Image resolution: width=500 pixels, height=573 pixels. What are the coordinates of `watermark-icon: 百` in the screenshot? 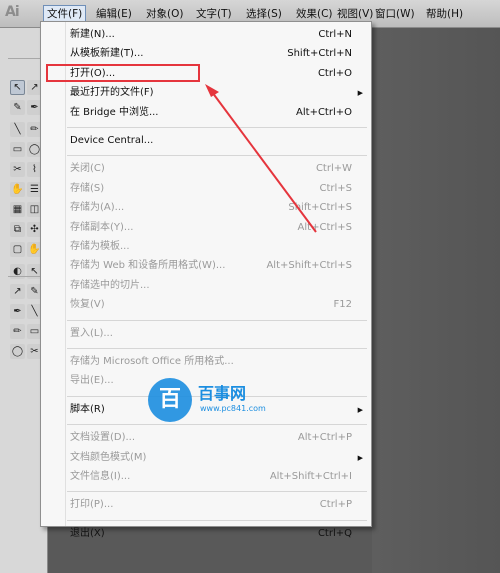 It's located at (170, 400).